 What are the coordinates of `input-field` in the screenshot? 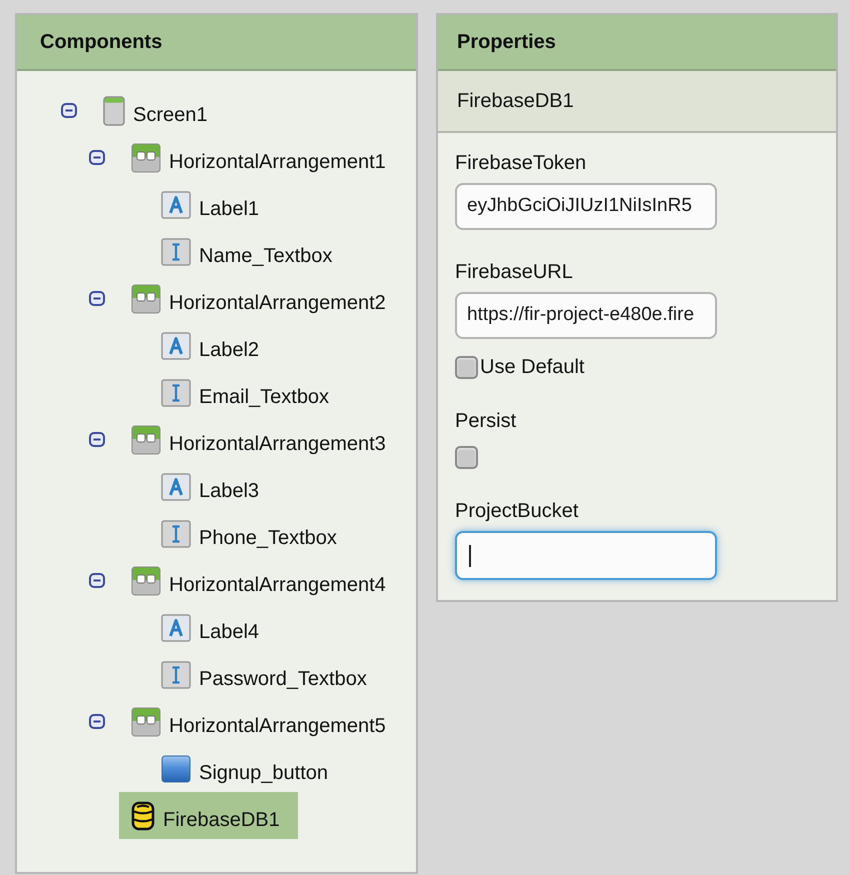 It's located at (586, 555).